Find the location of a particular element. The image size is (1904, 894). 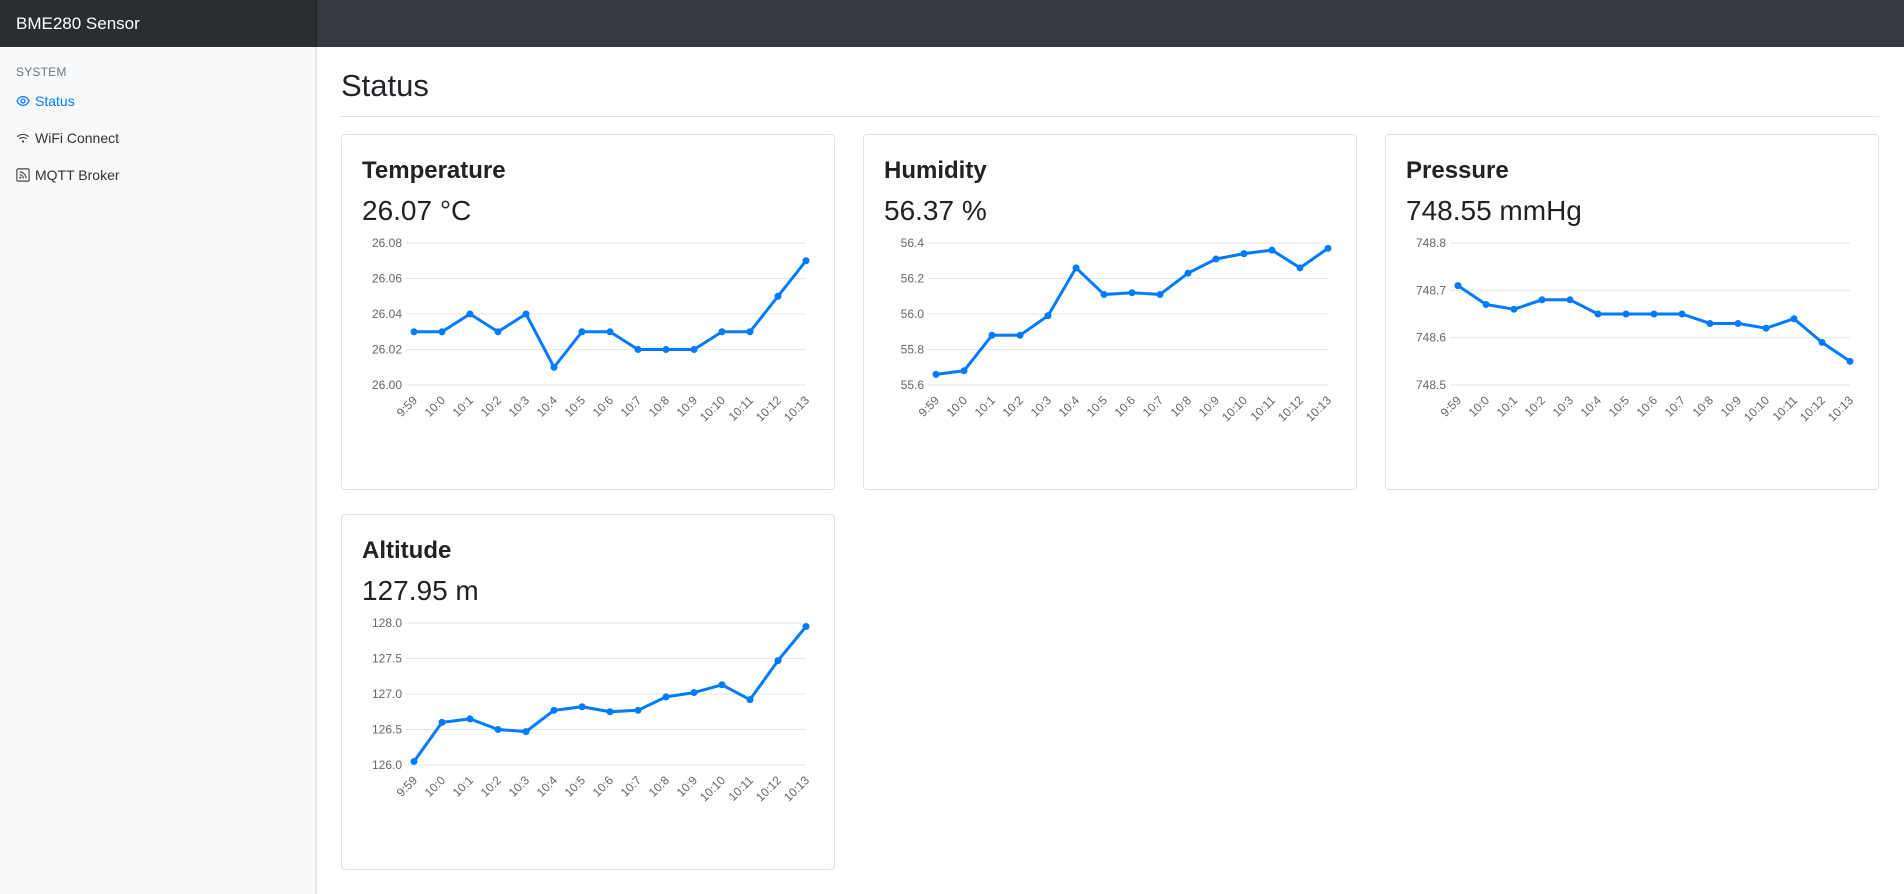

card-value: 26.07 °C is located at coordinates (417, 210).